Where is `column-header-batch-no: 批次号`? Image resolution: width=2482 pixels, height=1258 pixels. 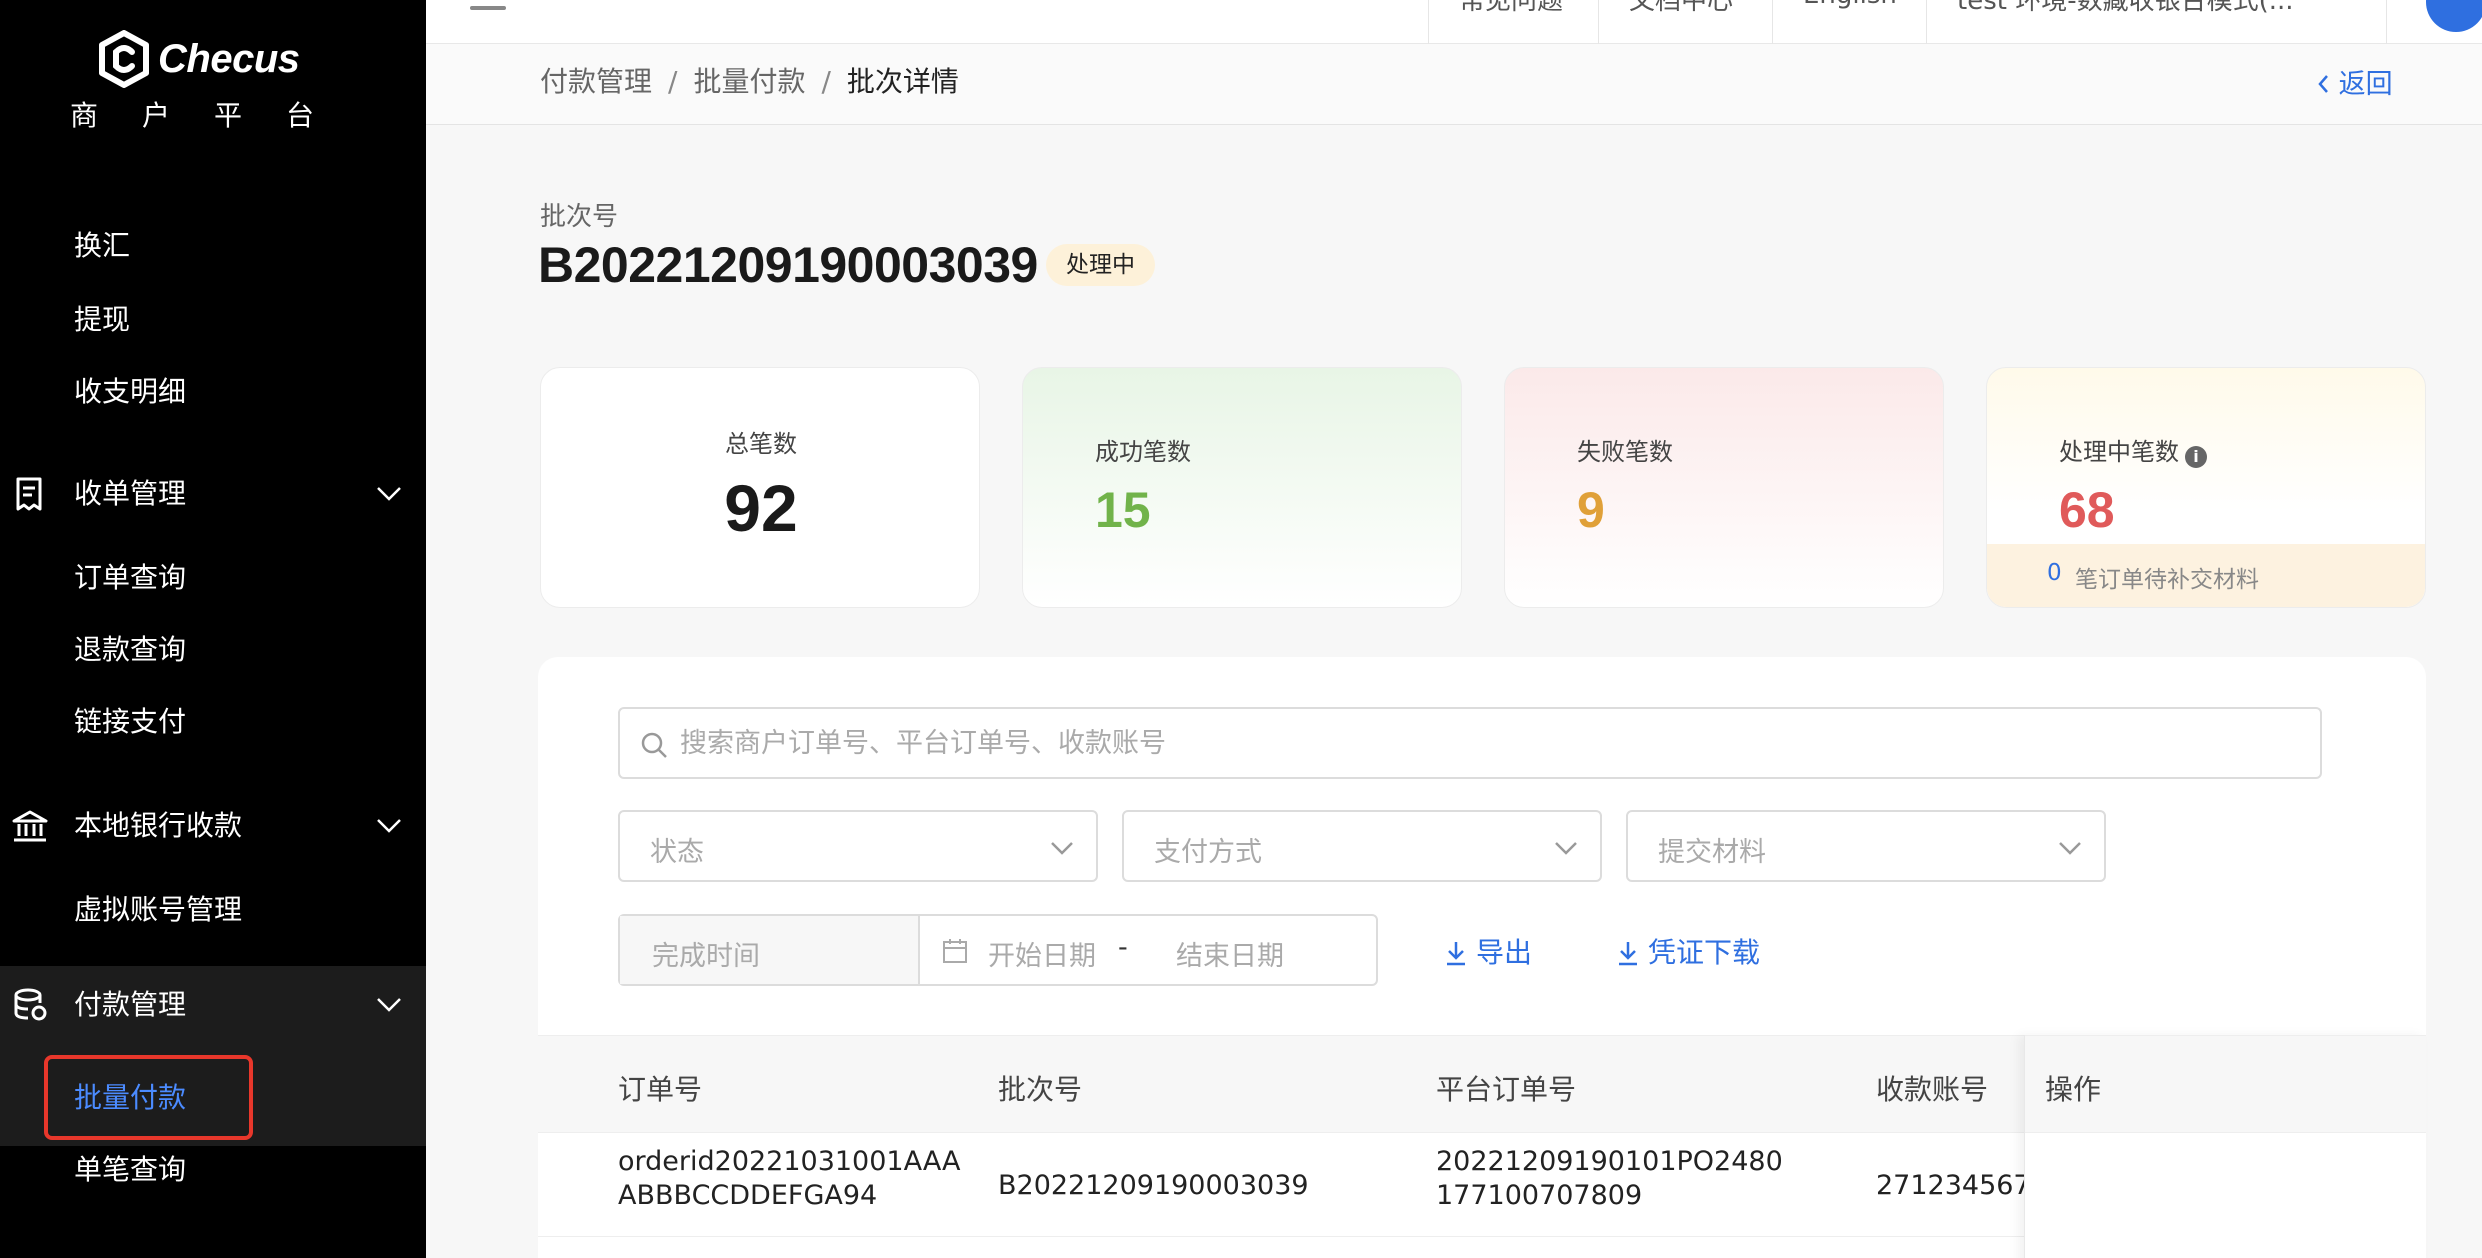
column-header-batch-no: 批次号 is located at coordinates (1040, 1089).